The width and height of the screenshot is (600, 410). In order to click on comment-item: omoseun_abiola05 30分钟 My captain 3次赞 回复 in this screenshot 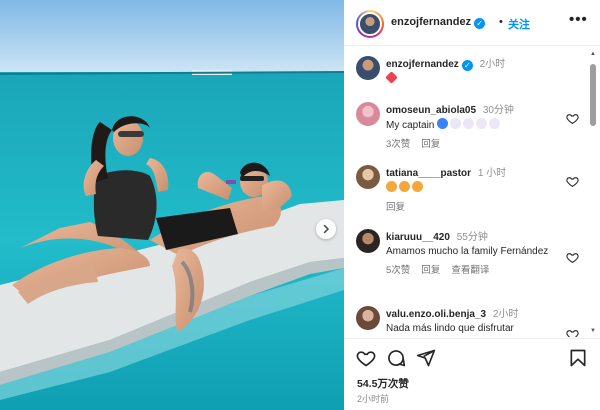, I will do `click(468, 127)`.